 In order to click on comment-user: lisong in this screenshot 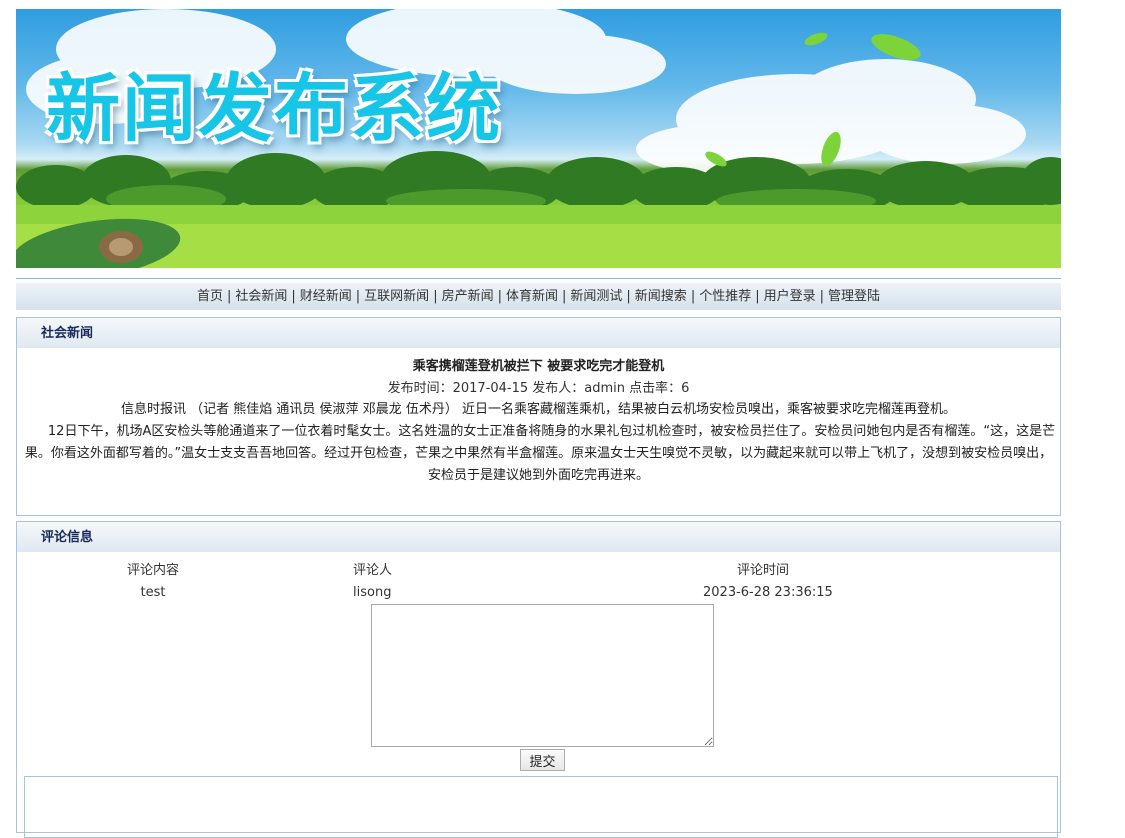, I will do `click(372, 592)`.